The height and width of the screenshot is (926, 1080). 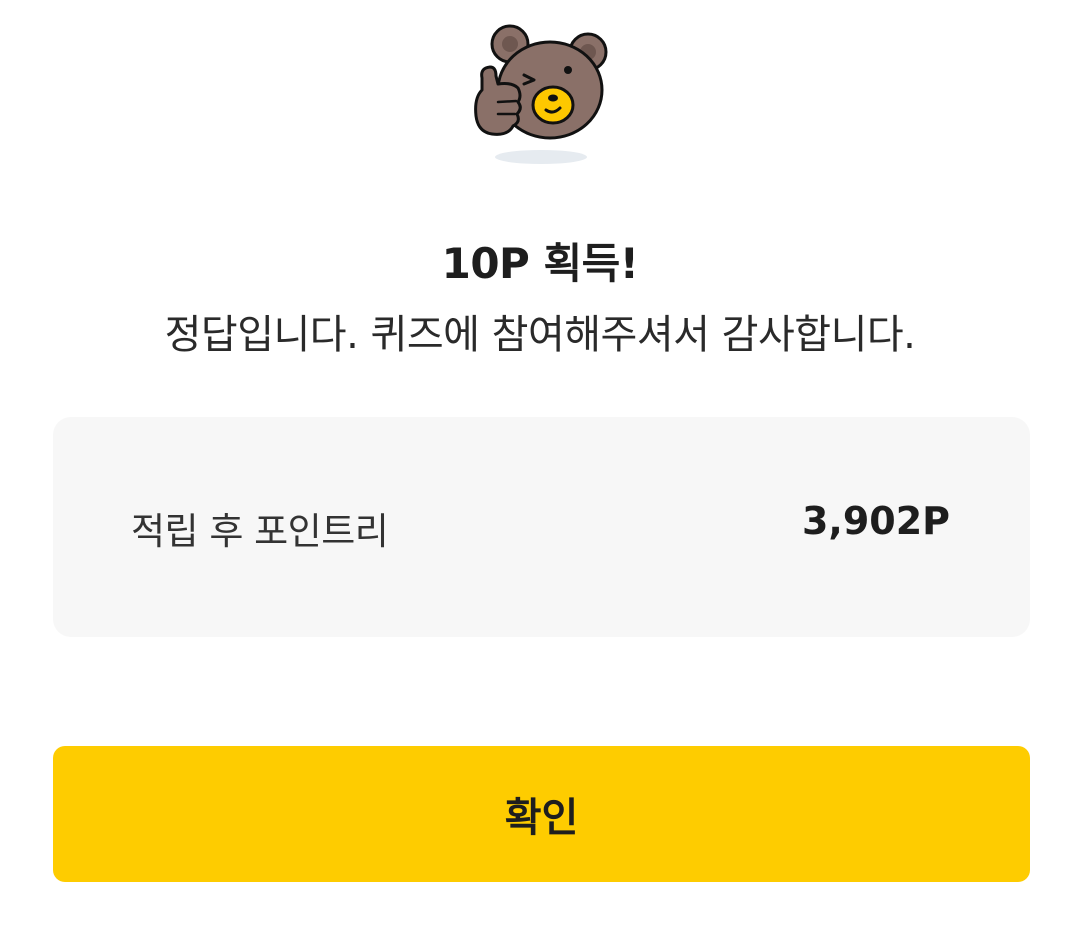 What do you see at coordinates (260, 531) in the screenshot?
I see `points-label: 적립 후 포인트리` at bounding box center [260, 531].